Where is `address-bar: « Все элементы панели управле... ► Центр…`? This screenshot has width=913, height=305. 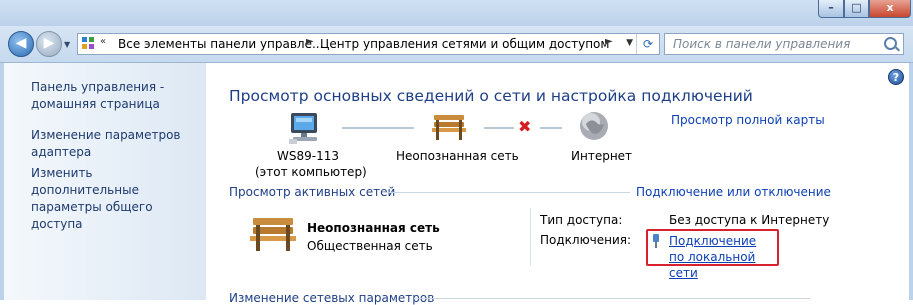
address-bar: « Все элементы панели управле... ► Центр… is located at coordinates (368, 44).